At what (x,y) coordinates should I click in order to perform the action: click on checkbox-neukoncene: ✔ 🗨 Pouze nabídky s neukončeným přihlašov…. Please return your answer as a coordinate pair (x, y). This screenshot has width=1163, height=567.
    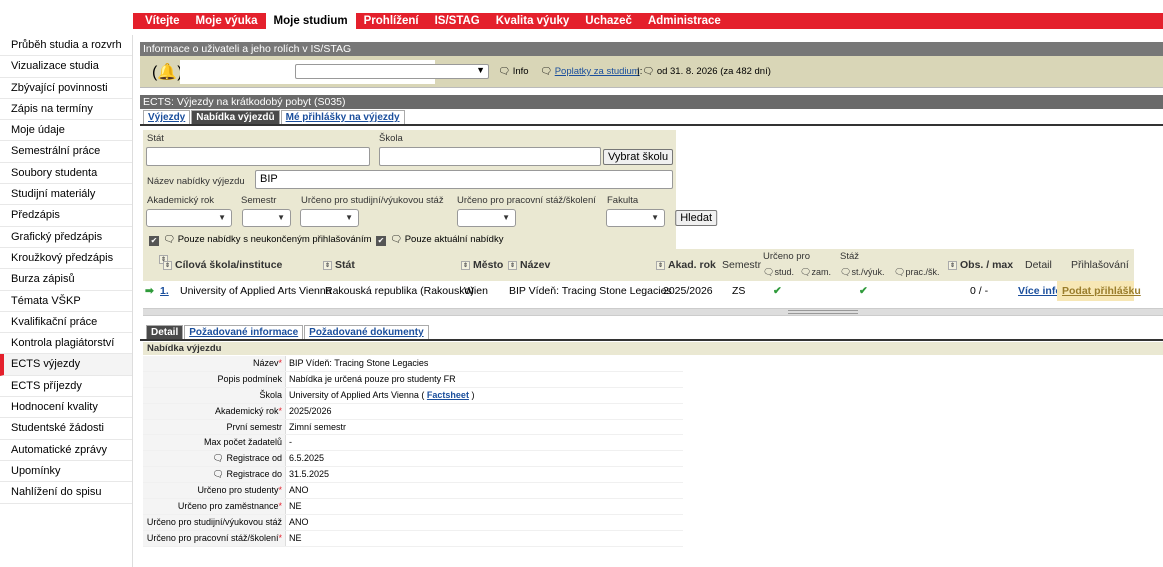
    Looking at the image, I should click on (260, 240).